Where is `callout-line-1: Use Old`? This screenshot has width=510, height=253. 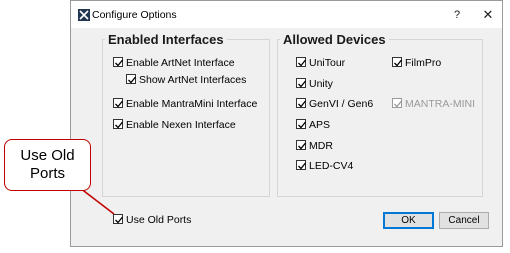 callout-line-1: Use Old is located at coordinates (47, 155).